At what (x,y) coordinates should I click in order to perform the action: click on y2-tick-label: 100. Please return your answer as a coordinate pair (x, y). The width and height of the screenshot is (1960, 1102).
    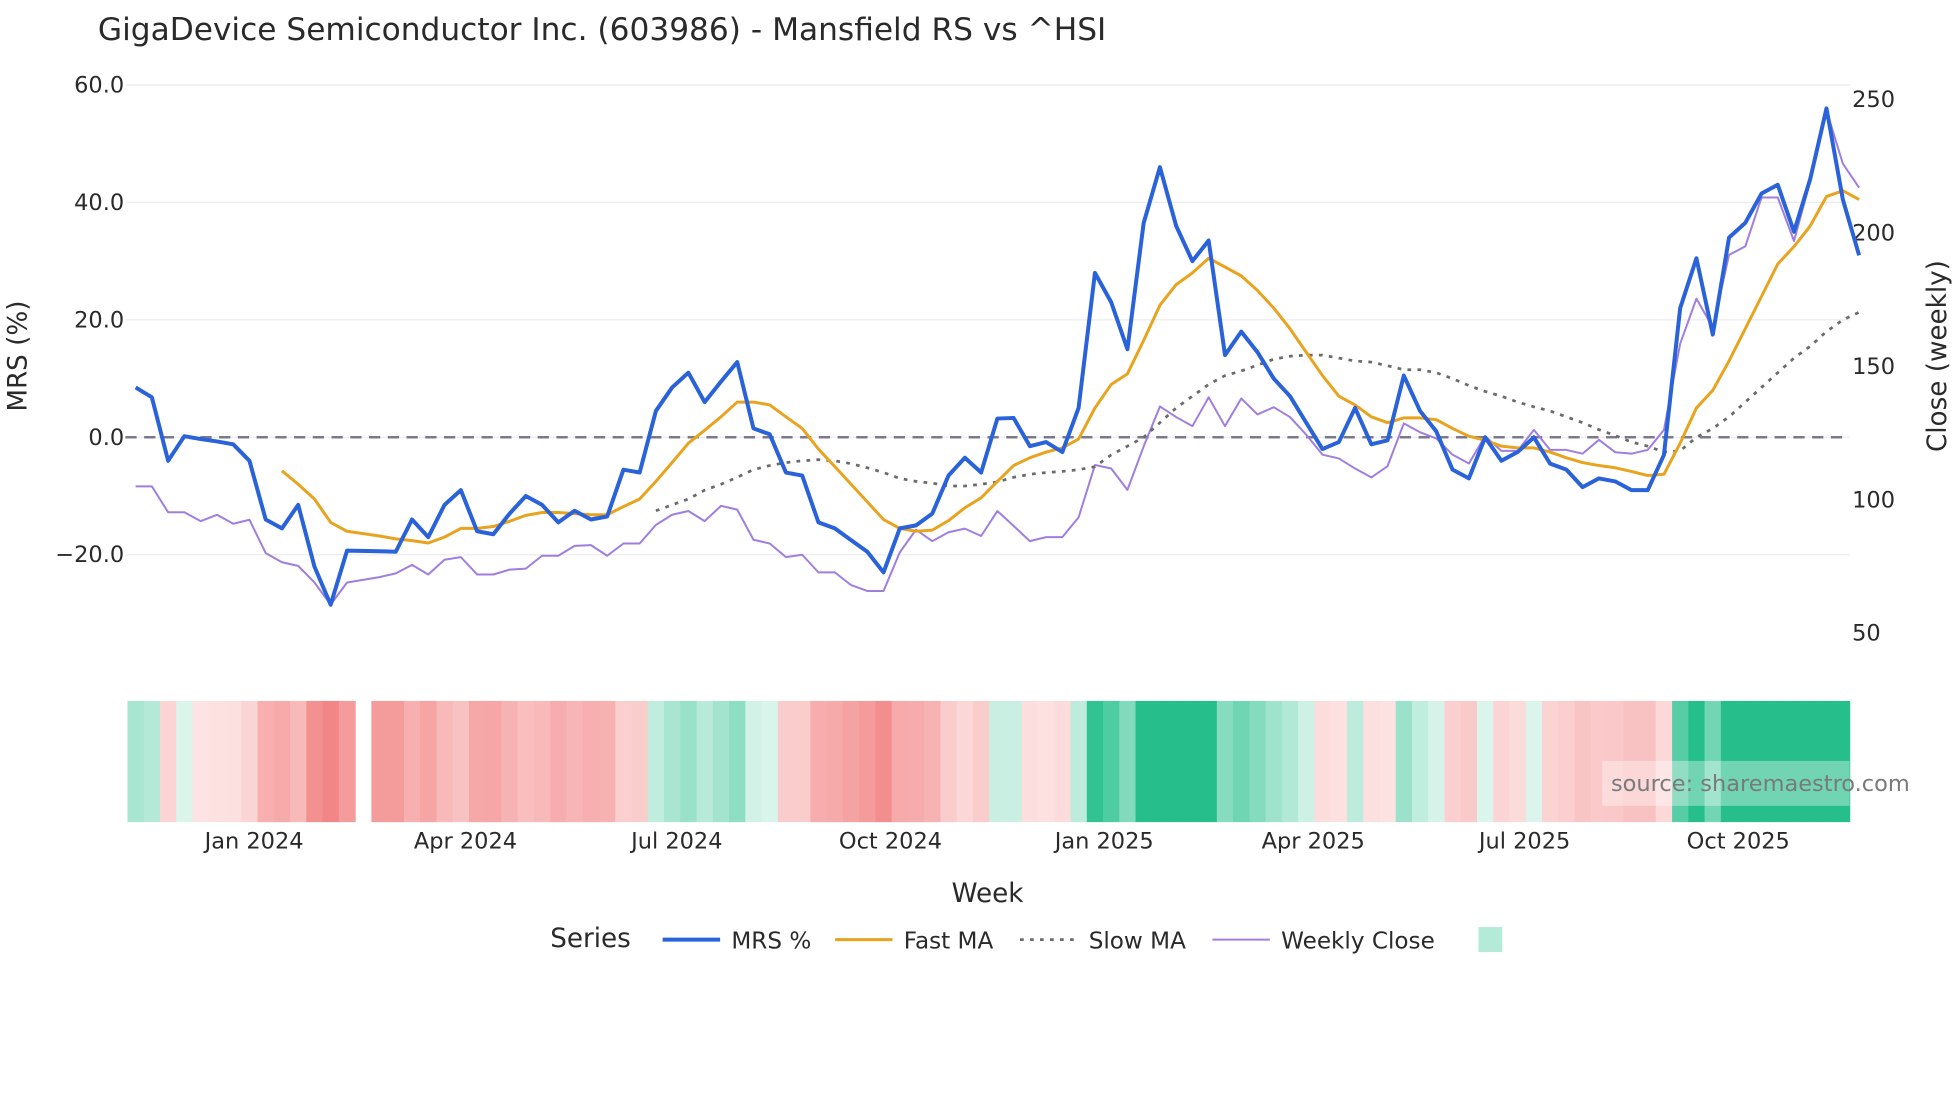
    Looking at the image, I should click on (1873, 500).